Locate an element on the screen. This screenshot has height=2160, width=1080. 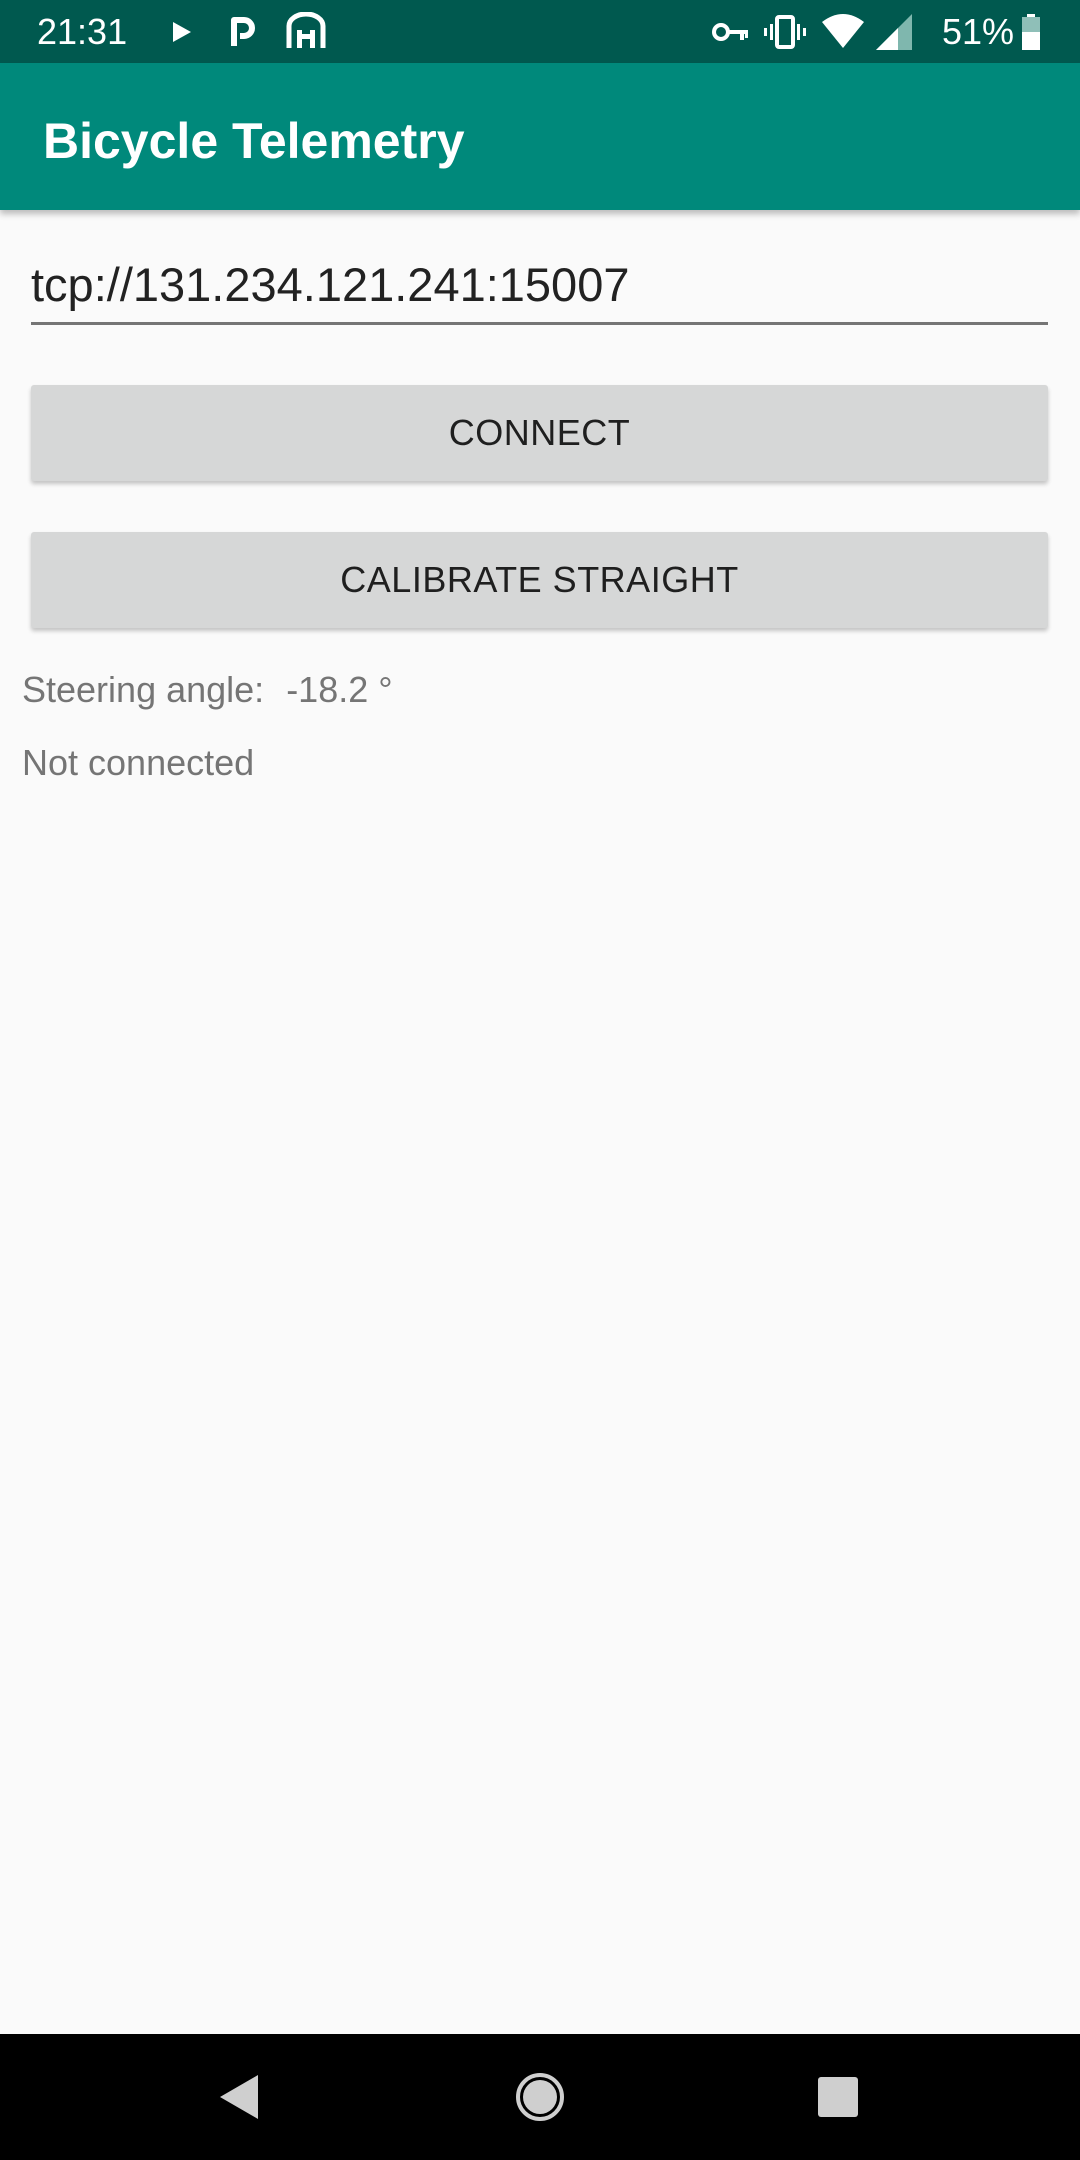
home-icon is located at coordinates (540, 2097).